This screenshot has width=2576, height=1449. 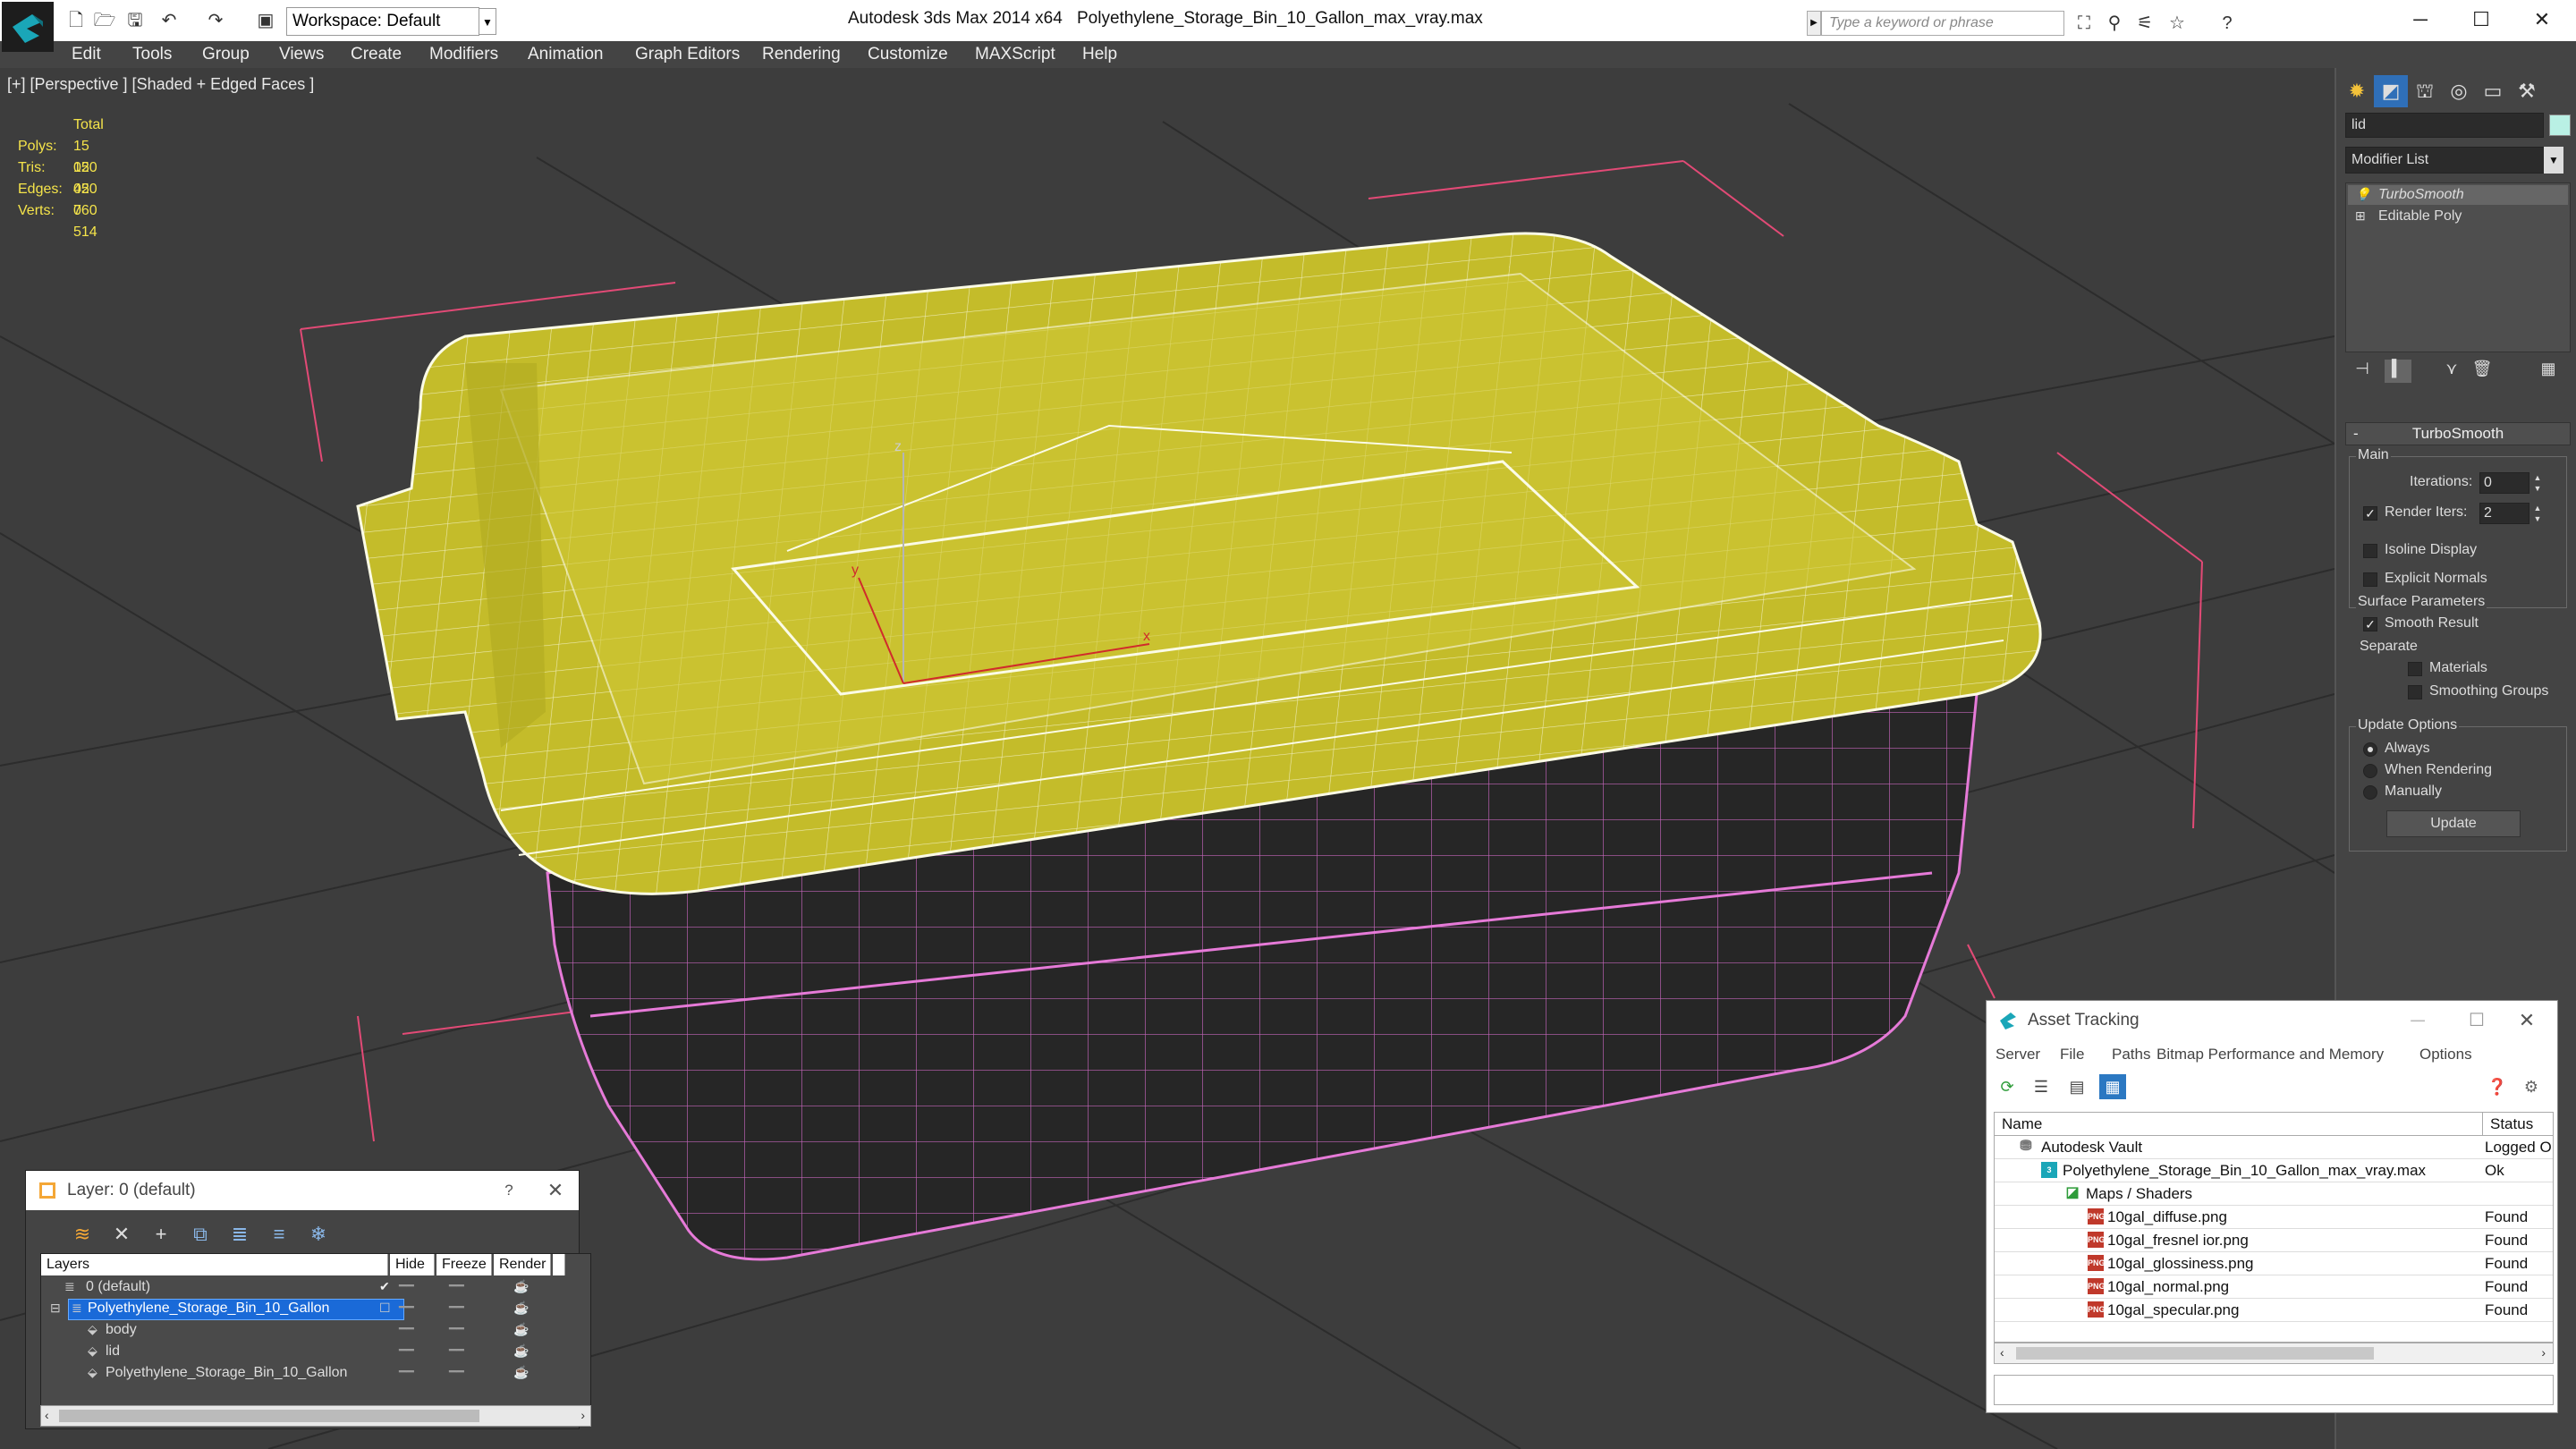 What do you see at coordinates (169, 20) in the screenshot?
I see `undo-icon: ↶` at bounding box center [169, 20].